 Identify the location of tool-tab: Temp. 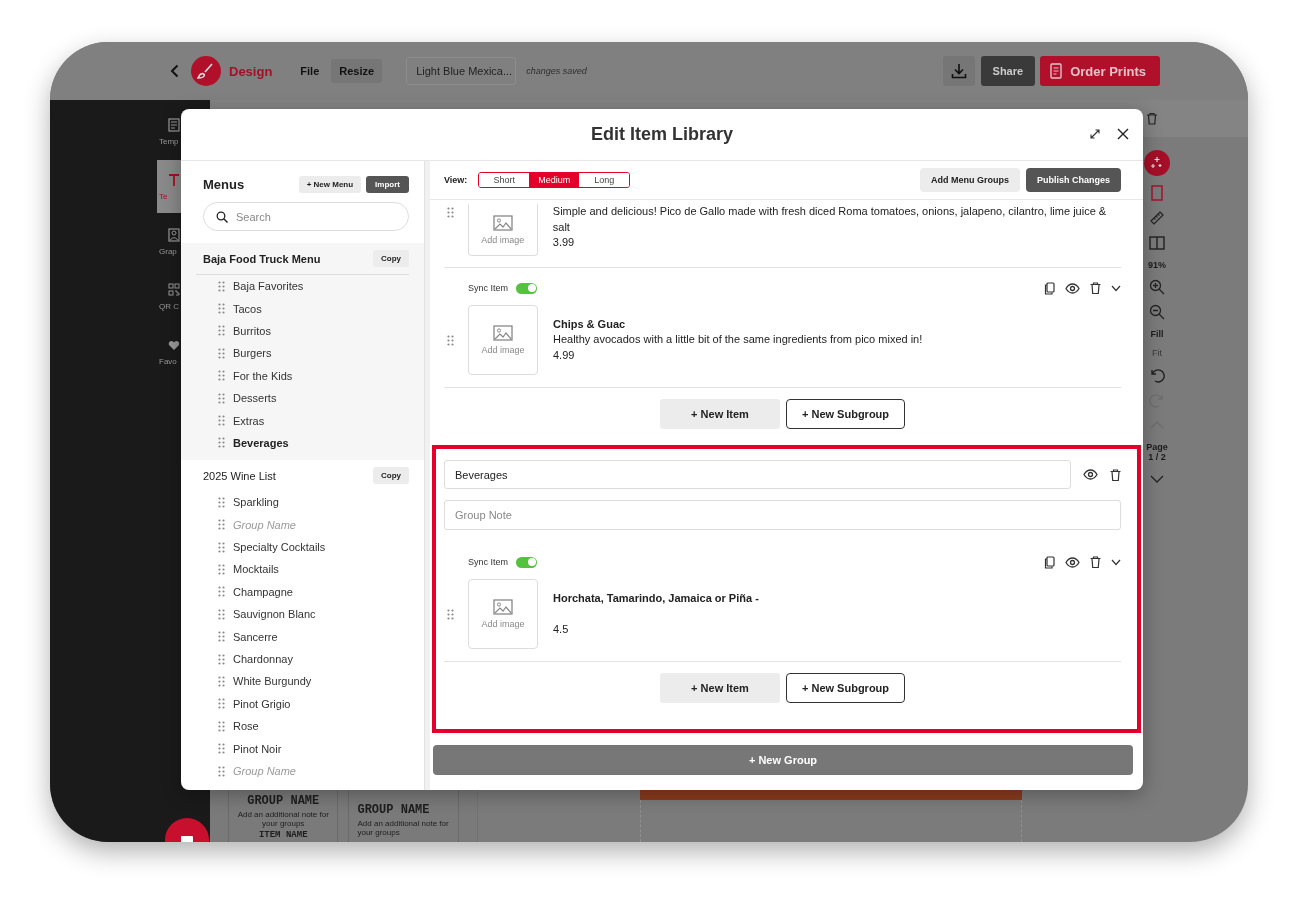
(169, 131).